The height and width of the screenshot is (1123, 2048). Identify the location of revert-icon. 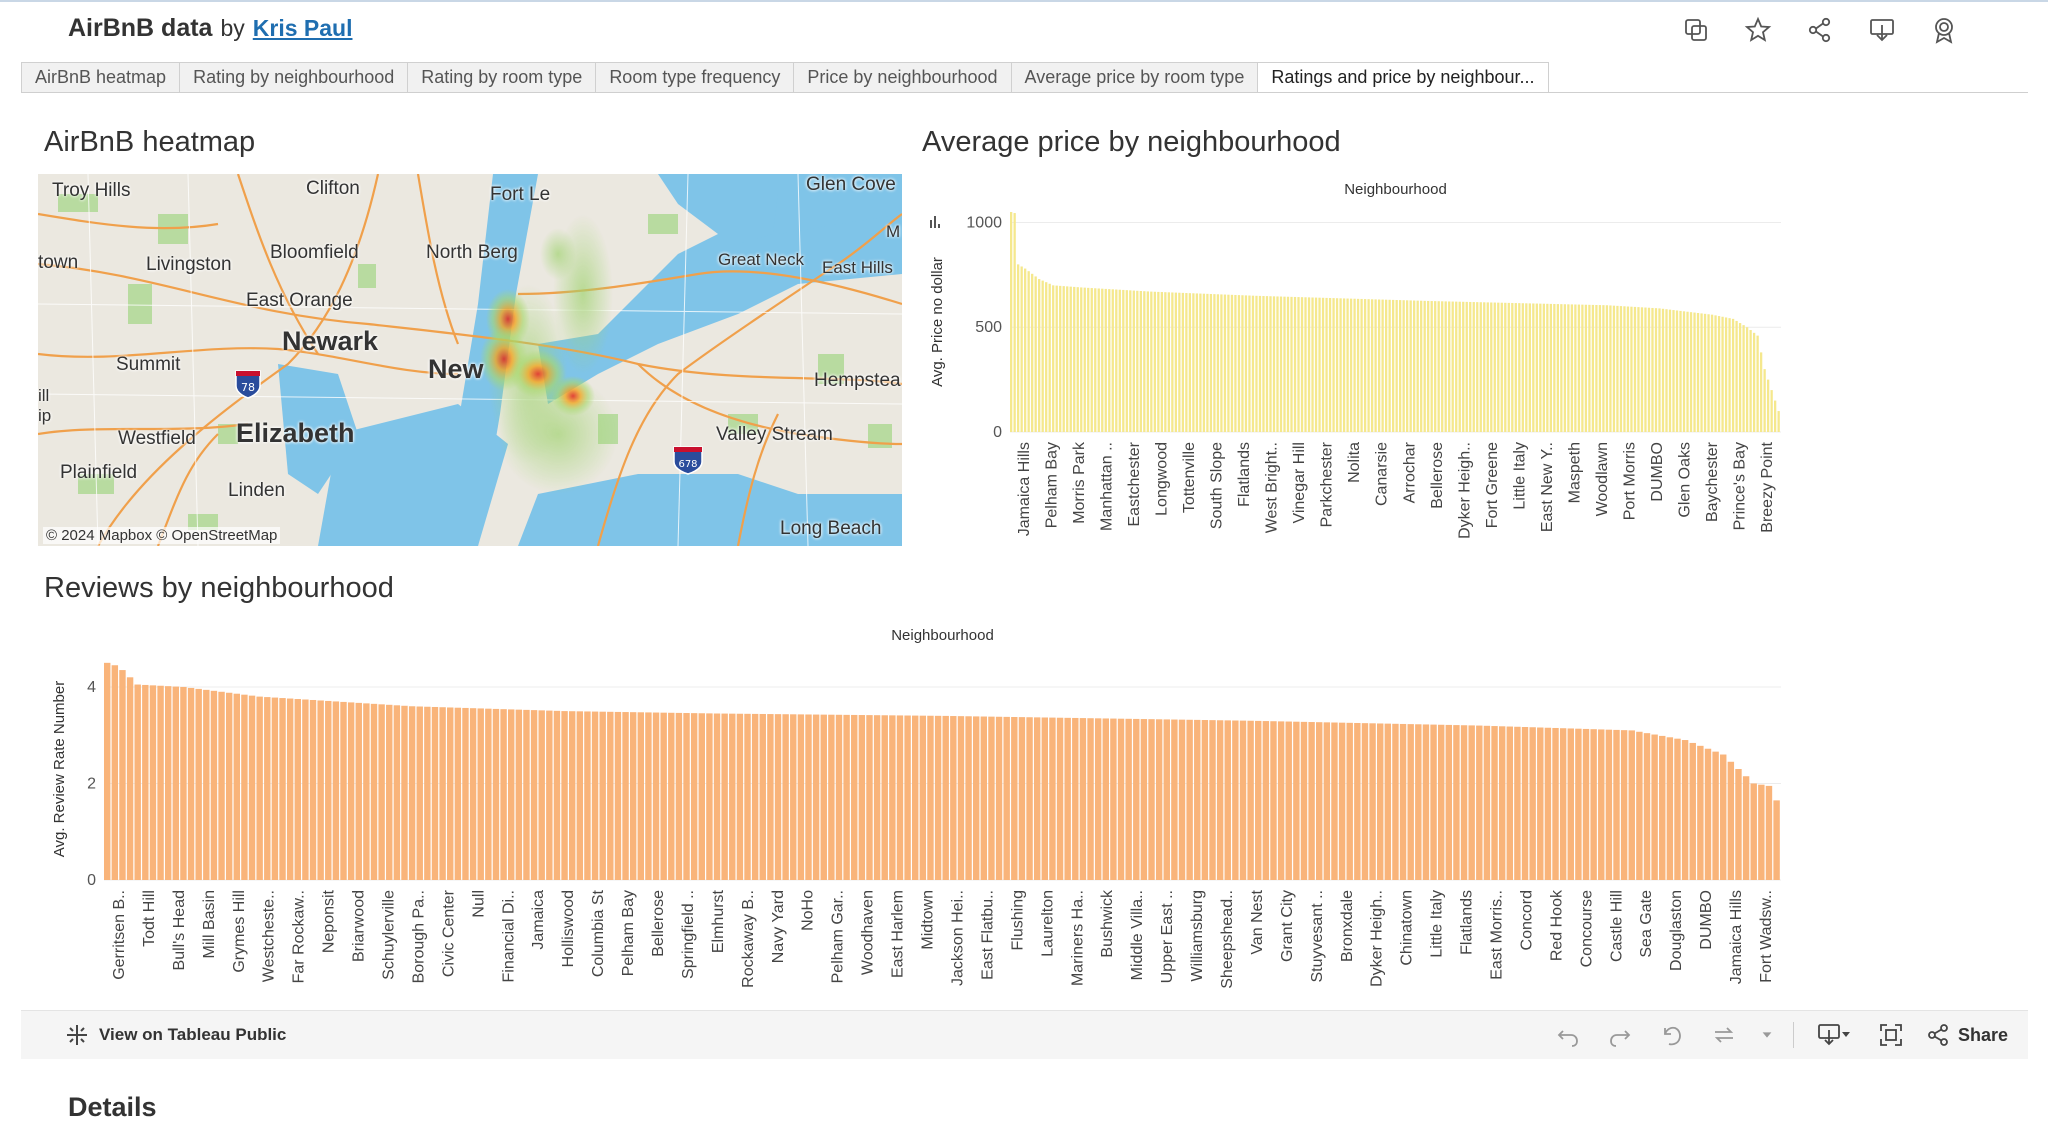
(1672, 1035).